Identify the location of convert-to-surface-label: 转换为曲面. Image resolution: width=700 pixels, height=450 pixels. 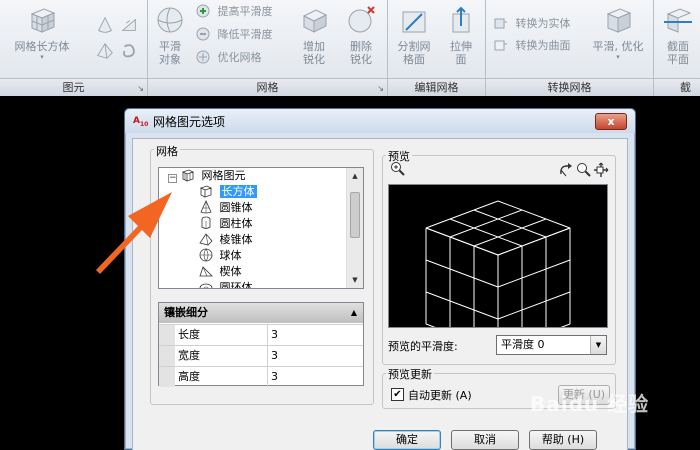
(543, 45).